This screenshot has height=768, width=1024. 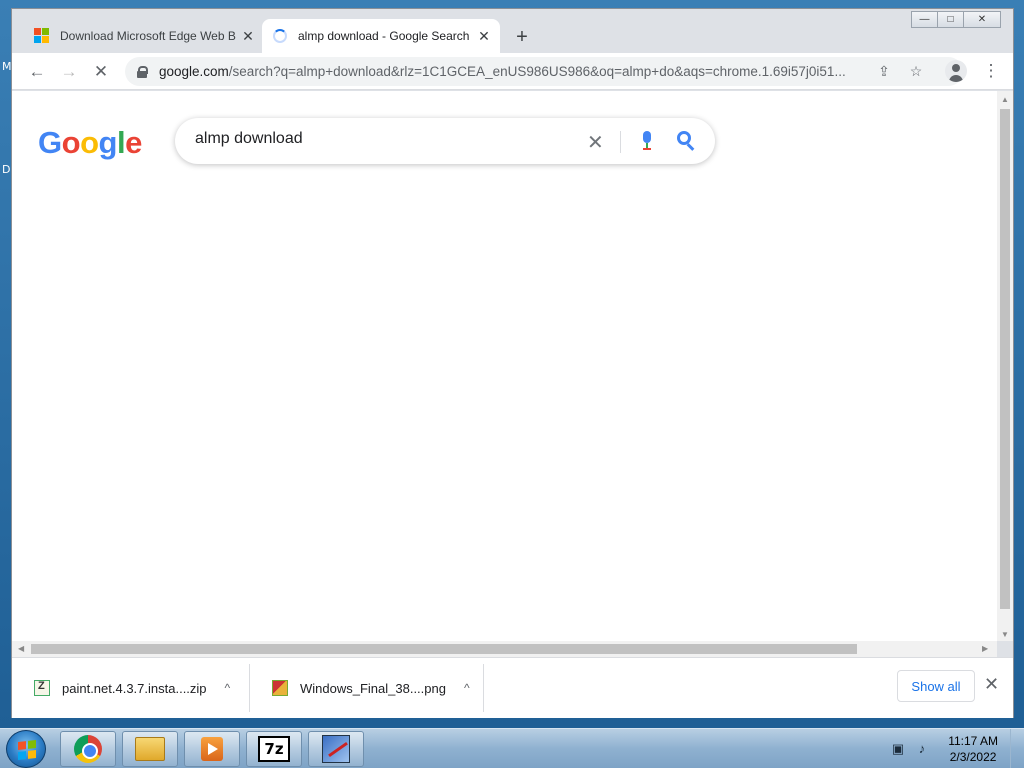 What do you see at coordinates (121, 142) in the screenshot?
I see `google-logo-letter: l` at bounding box center [121, 142].